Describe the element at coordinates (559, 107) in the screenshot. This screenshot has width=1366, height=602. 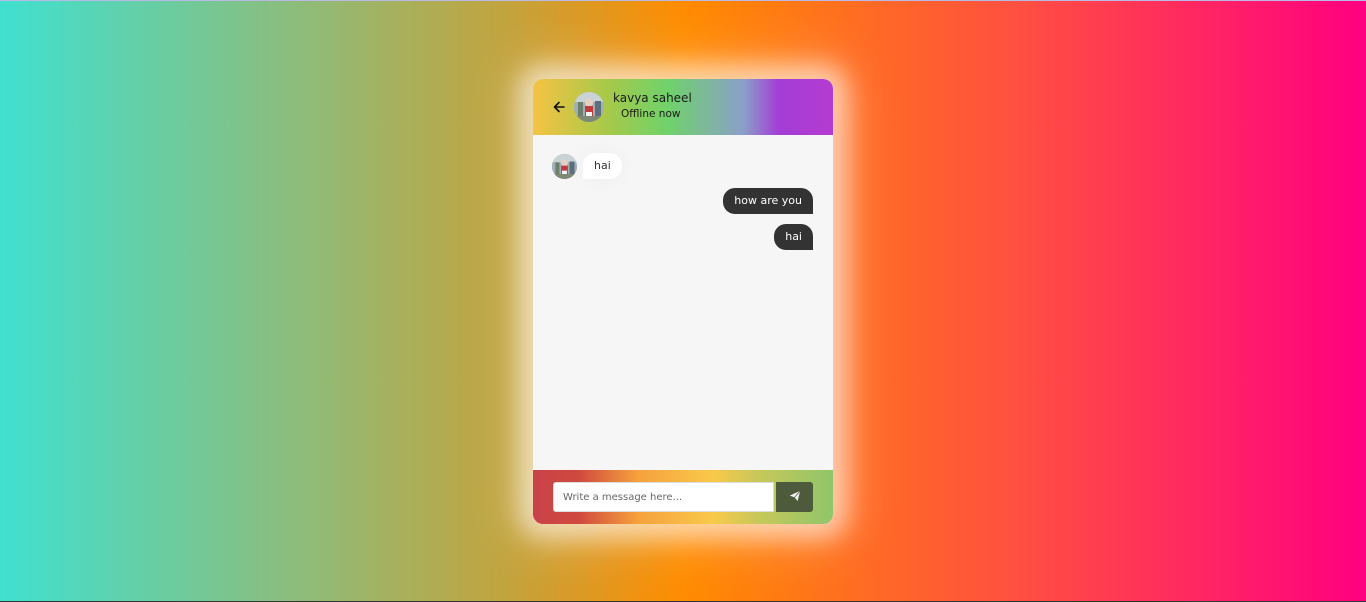
I see `arrow-left-icon` at that location.